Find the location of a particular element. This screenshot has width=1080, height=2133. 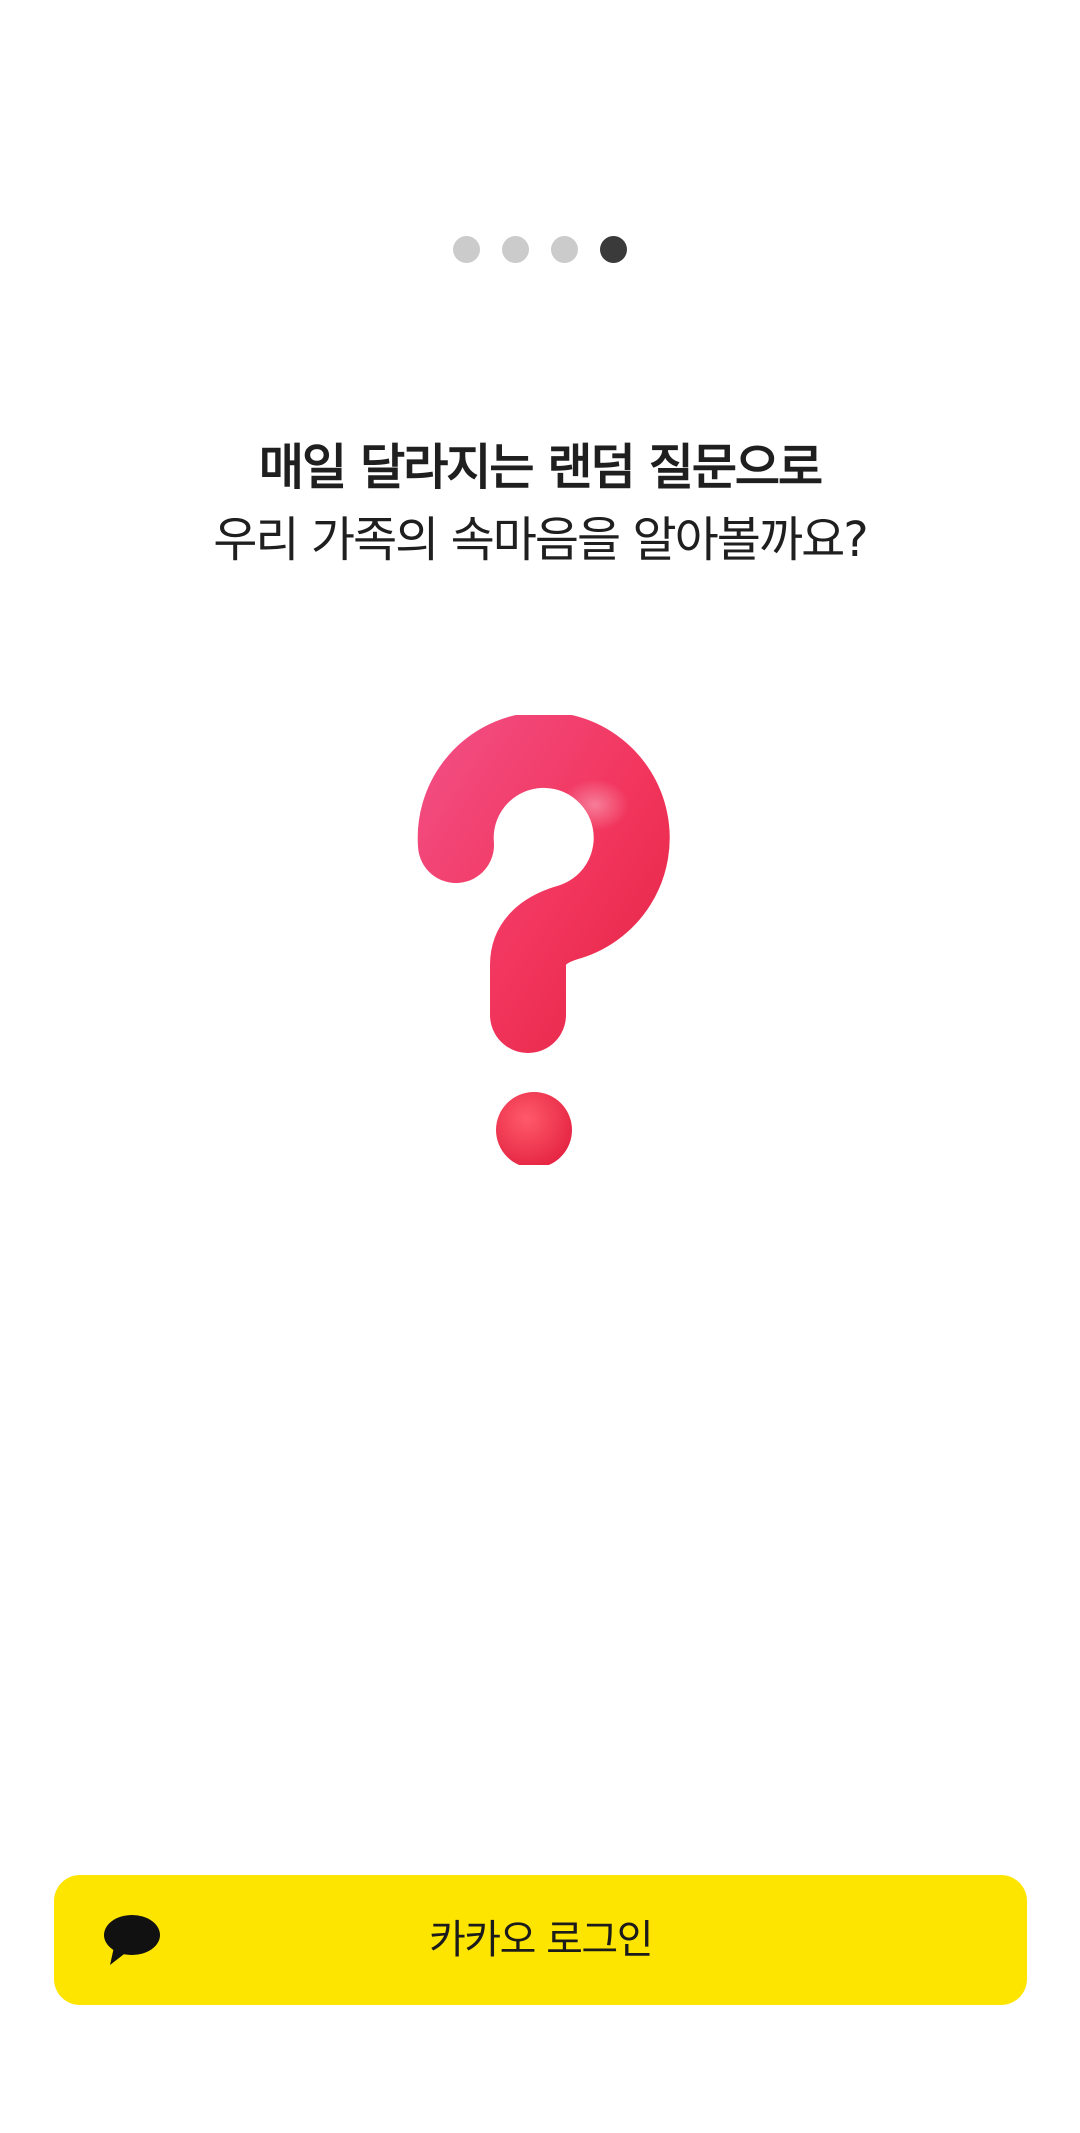

kakao-login-button: 카카오 로그인 is located at coordinates (540, 1940).